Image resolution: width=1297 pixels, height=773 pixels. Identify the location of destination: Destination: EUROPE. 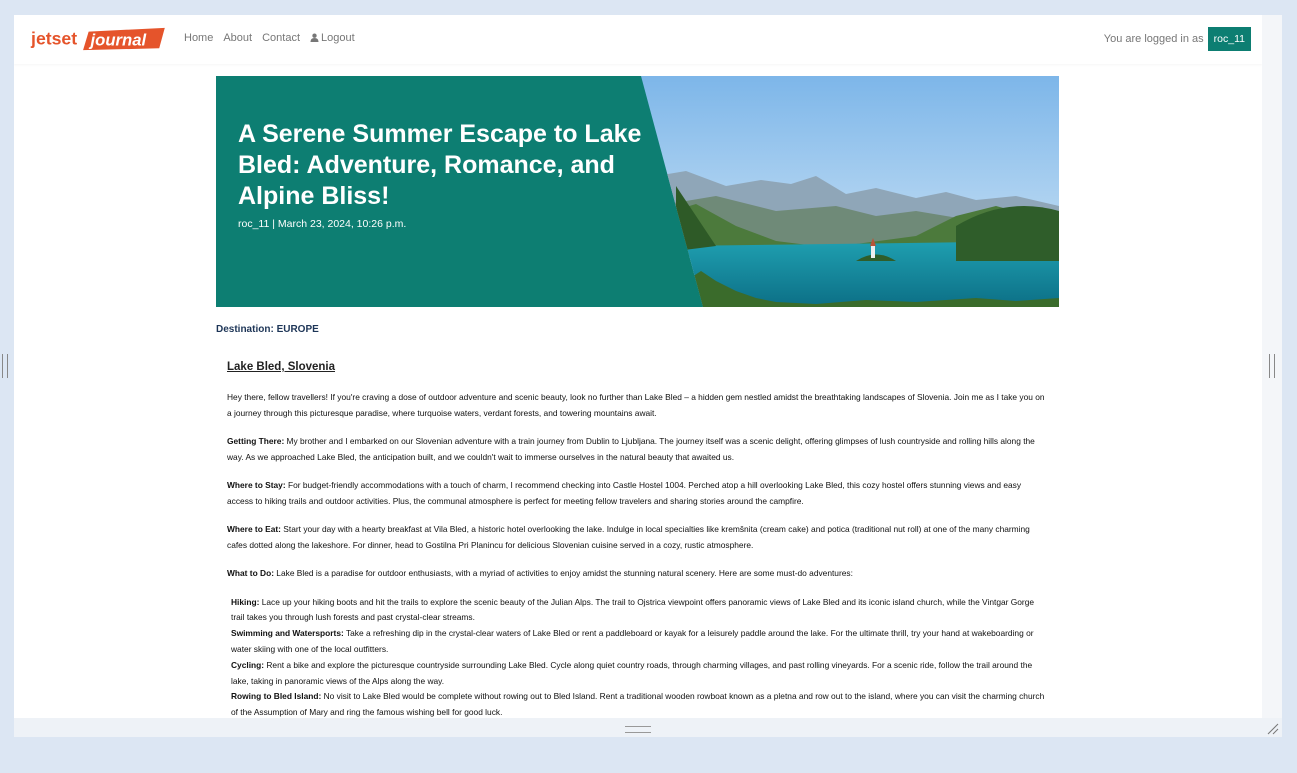
(267, 329).